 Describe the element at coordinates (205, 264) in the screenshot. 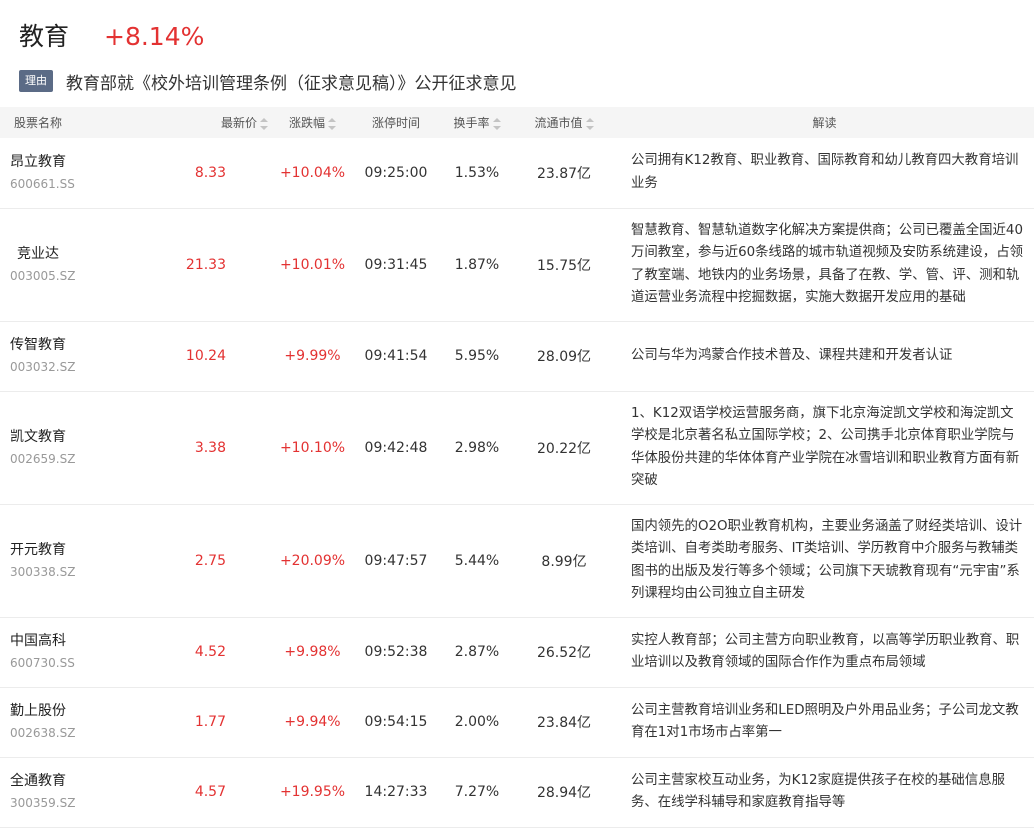

I see `price-cell: 21.33` at that location.